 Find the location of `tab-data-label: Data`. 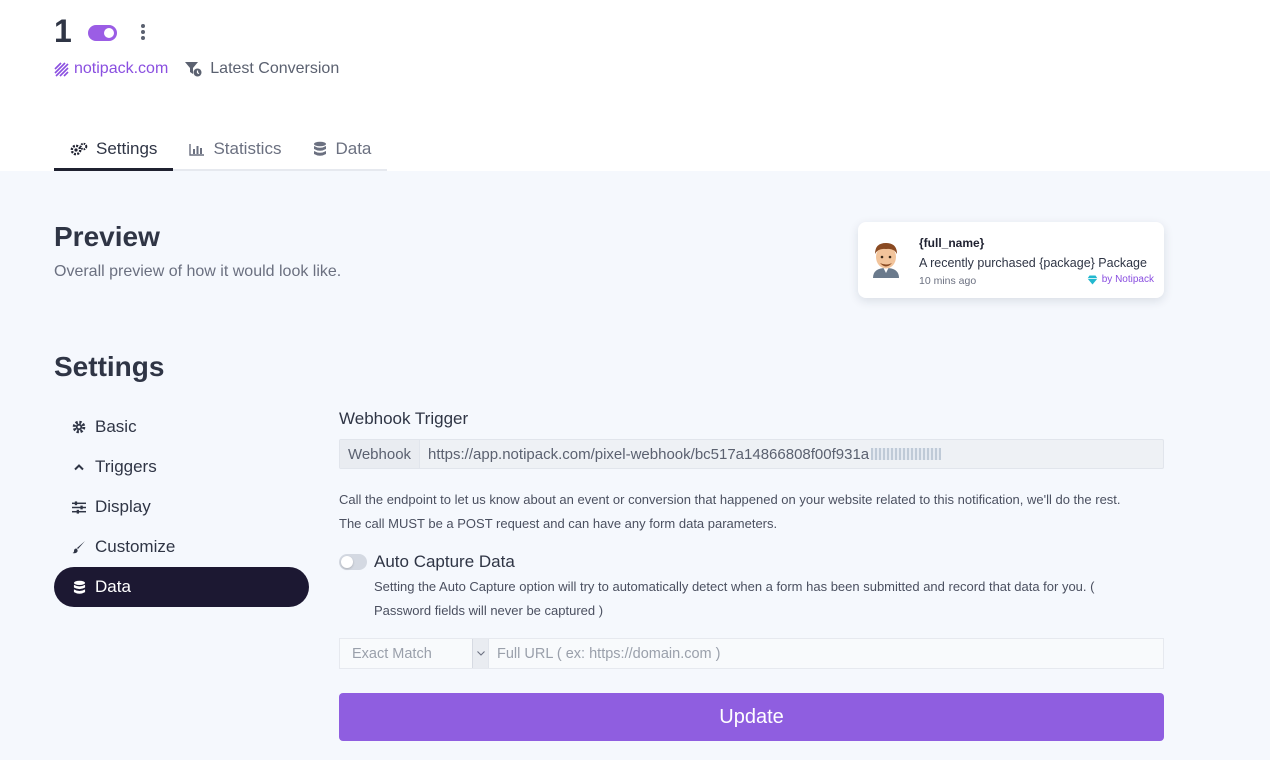

tab-data-label: Data is located at coordinates (353, 148).